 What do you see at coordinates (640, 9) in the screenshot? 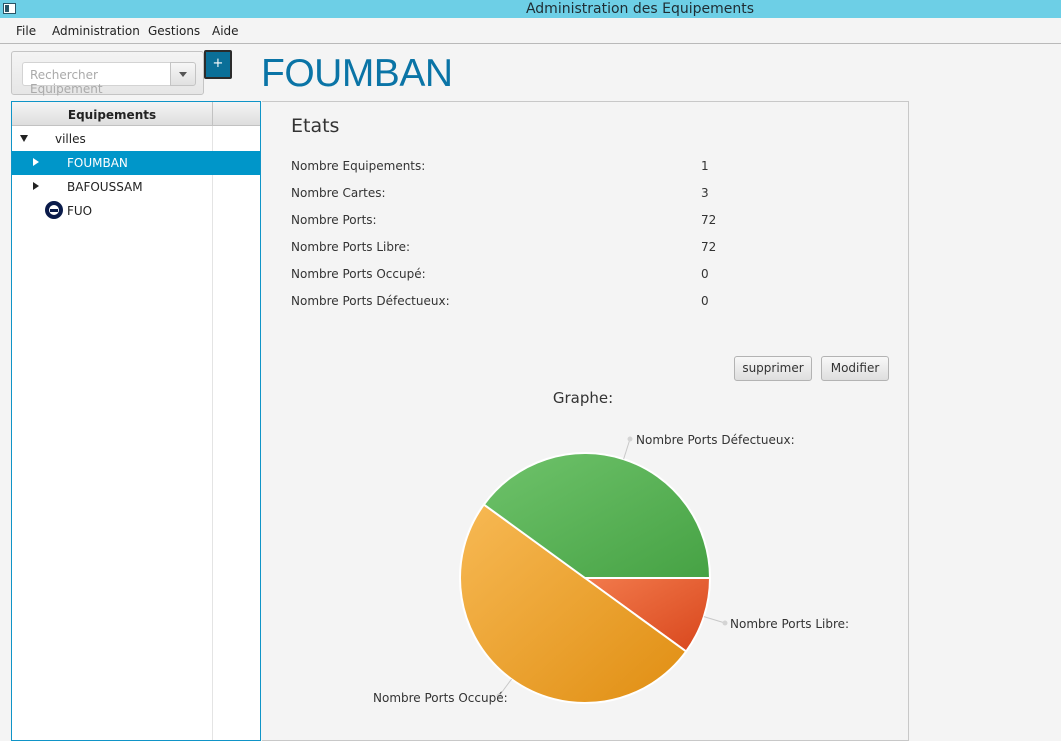
I see `window-title: Administration des Equipements` at bounding box center [640, 9].